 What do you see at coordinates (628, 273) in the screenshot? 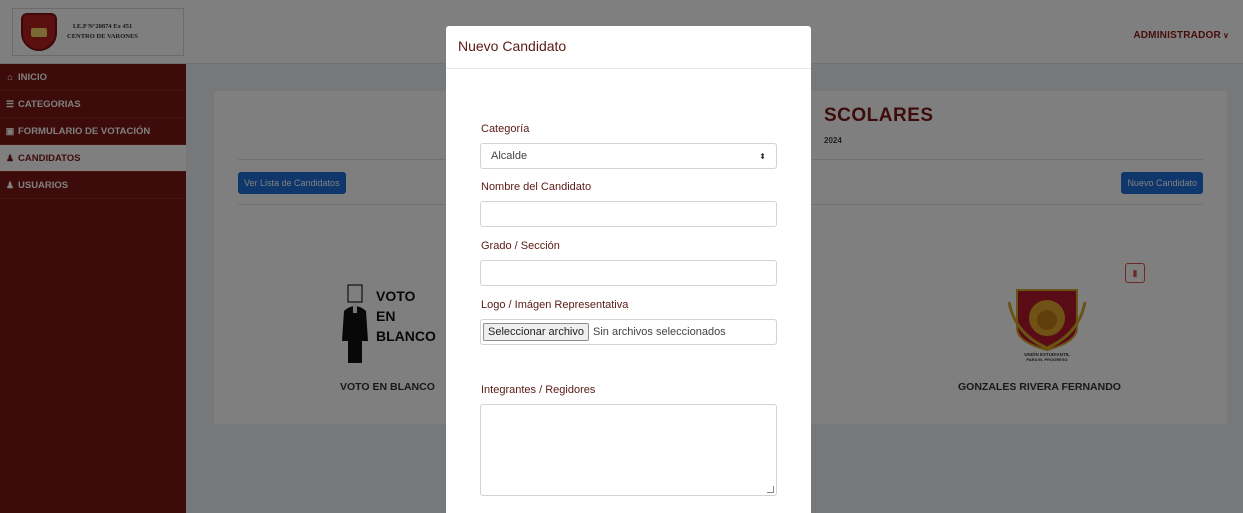
I see `grade-section-input` at bounding box center [628, 273].